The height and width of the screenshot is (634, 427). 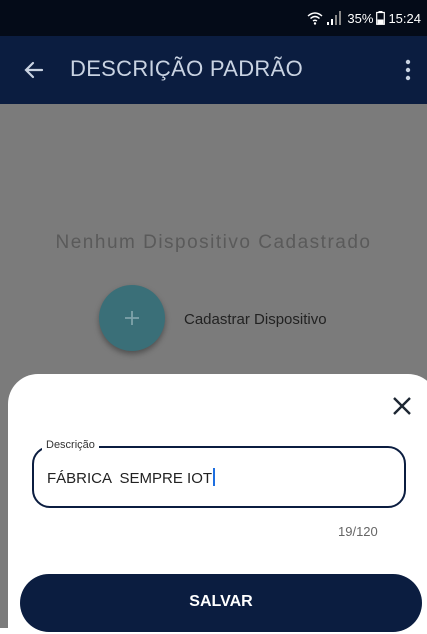 I want to click on character-counter: 19/120, so click(x=358, y=531).